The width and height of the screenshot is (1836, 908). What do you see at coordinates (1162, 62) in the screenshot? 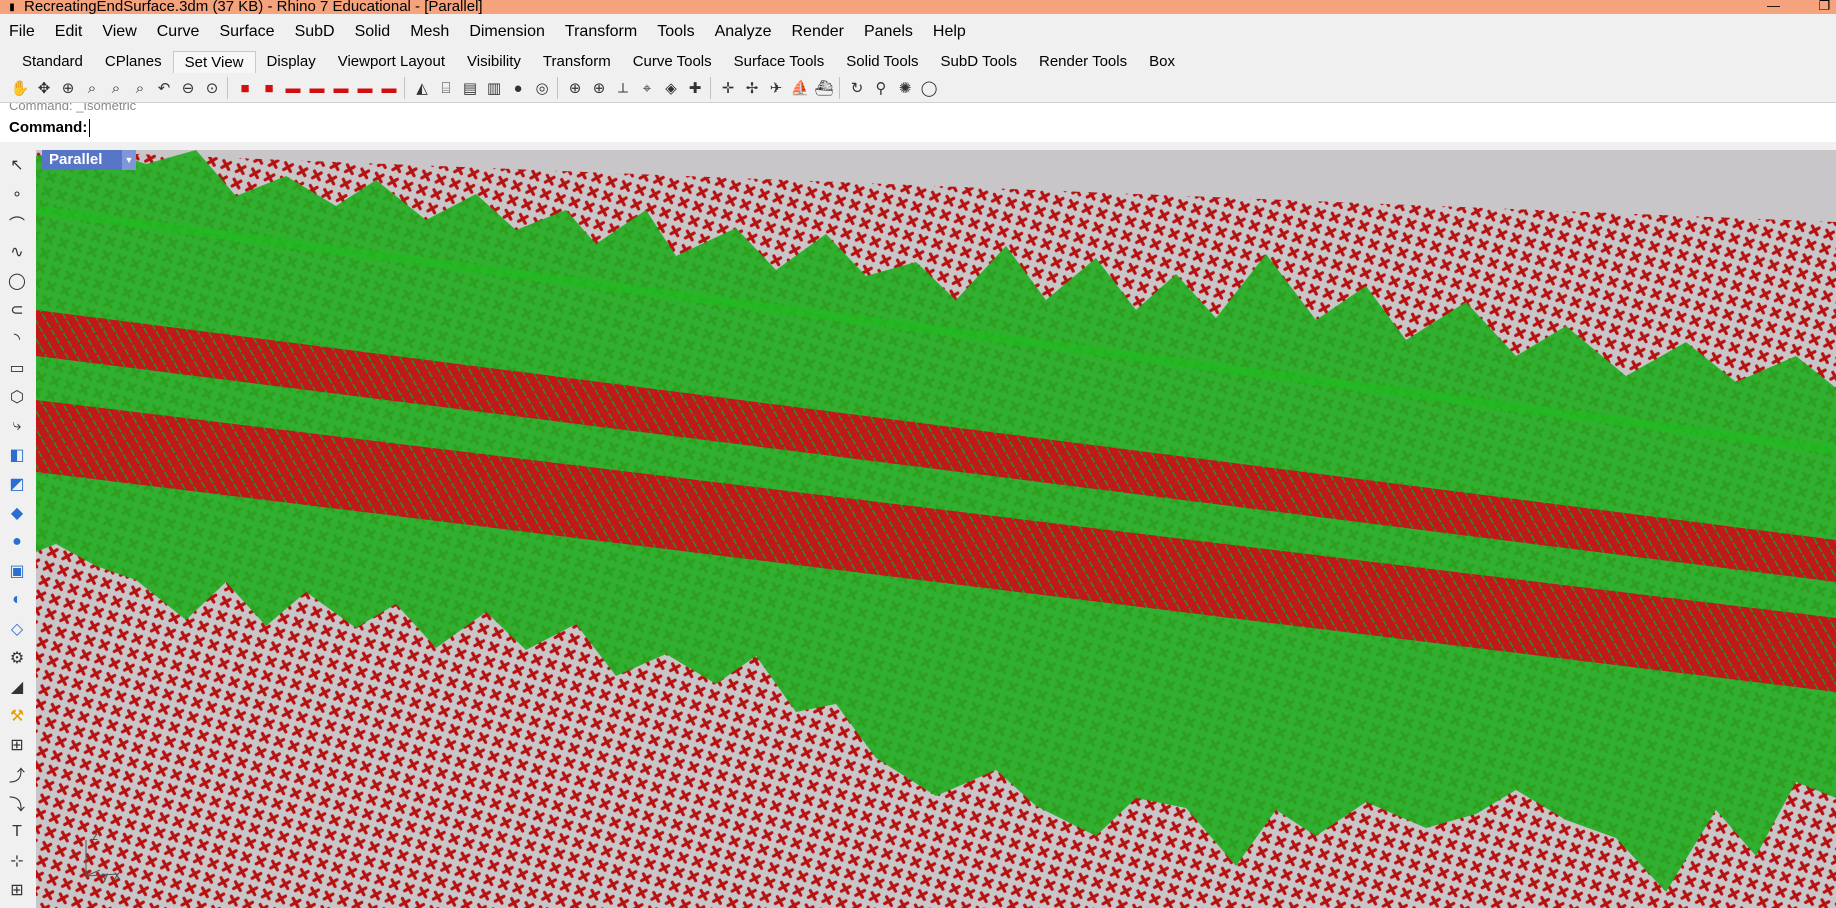
I see `tab-box: Box` at bounding box center [1162, 62].